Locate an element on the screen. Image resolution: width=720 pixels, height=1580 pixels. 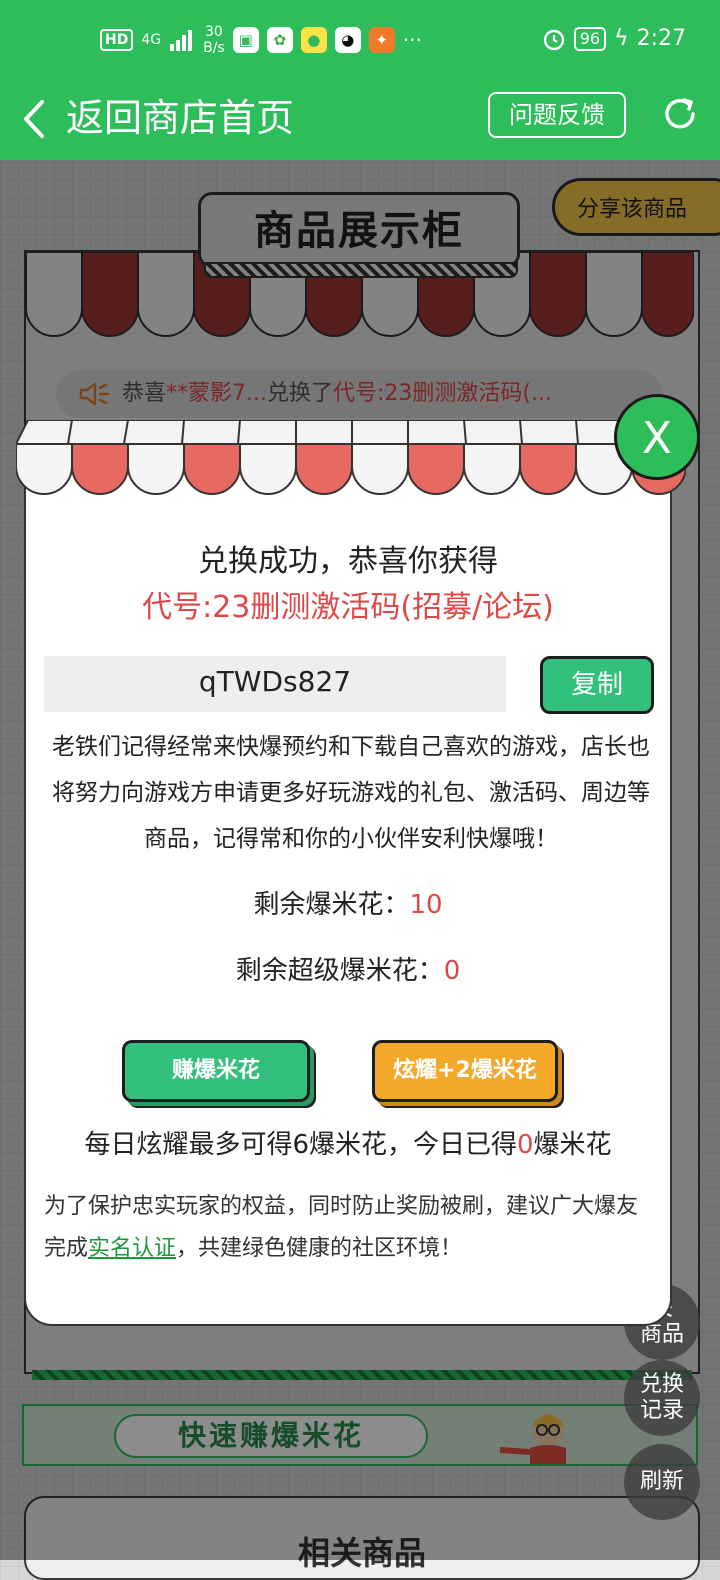
app-notify-icon: ✦ is located at coordinates (381, 40).